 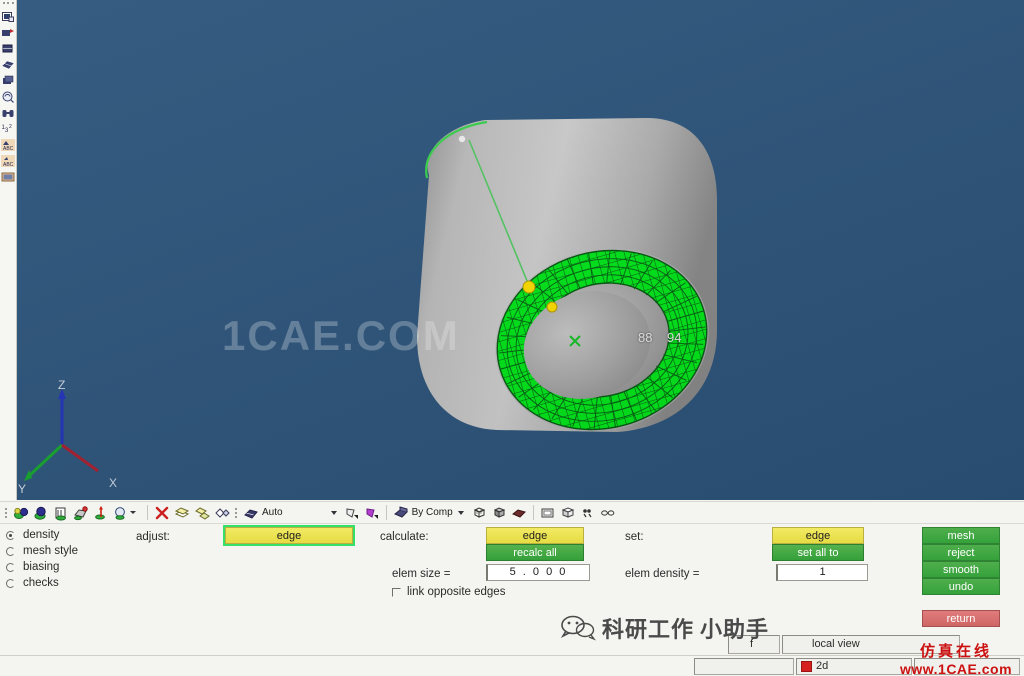 I want to click on display-numbers-icon, so click(x=8, y=16).